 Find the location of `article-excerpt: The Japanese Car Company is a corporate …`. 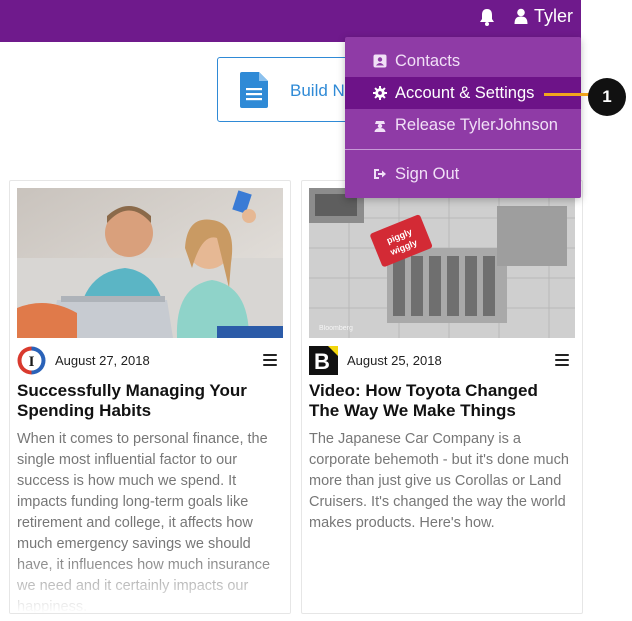

article-excerpt: The Japanese Car Company is a corporate … is located at coordinates (439, 481).